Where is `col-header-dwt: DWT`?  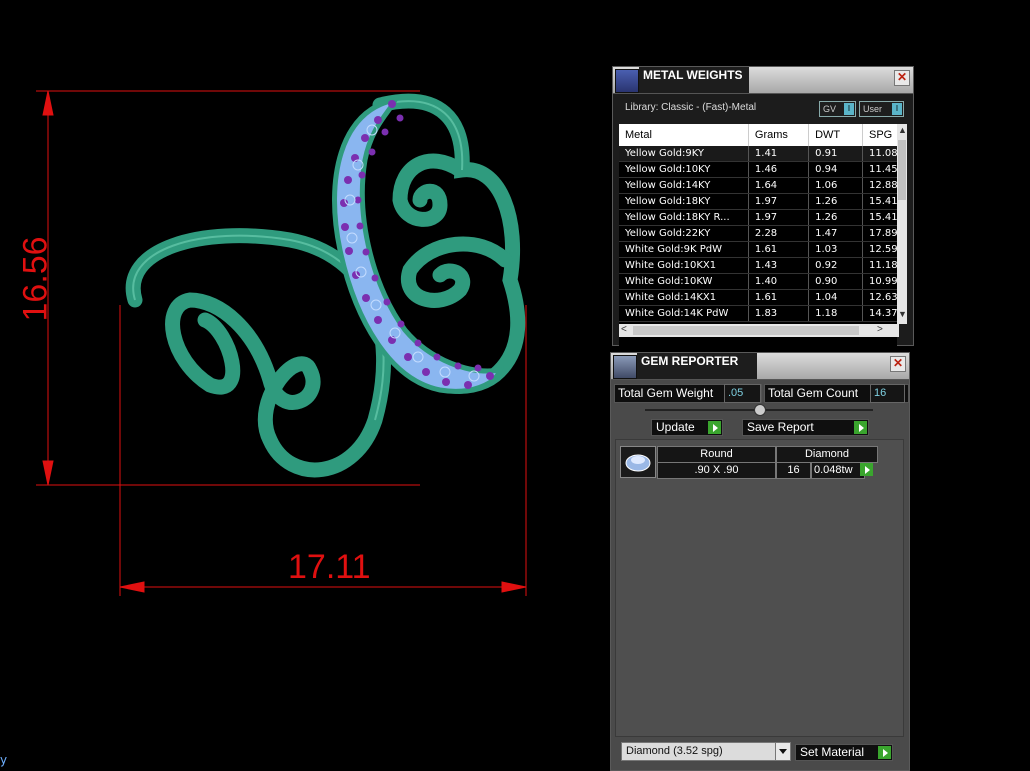
col-header-dwt: DWT is located at coordinates (835, 135).